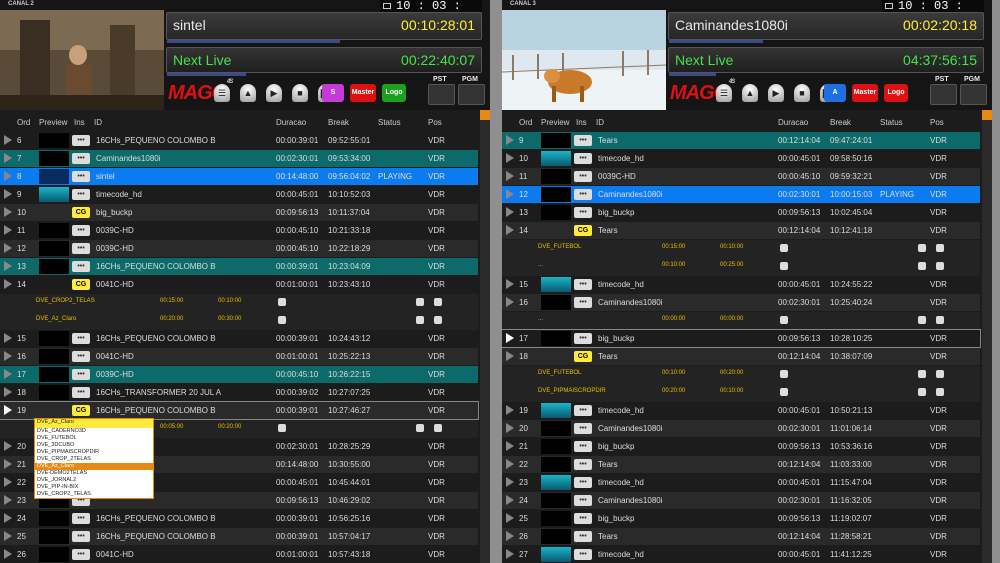  What do you see at coordinates (741, 356) in the screenshot?
I see `playlist-row: 18 CG Tears 00:12:14:04 10:38:07:09 VDR` at bounding box center [741, 356].